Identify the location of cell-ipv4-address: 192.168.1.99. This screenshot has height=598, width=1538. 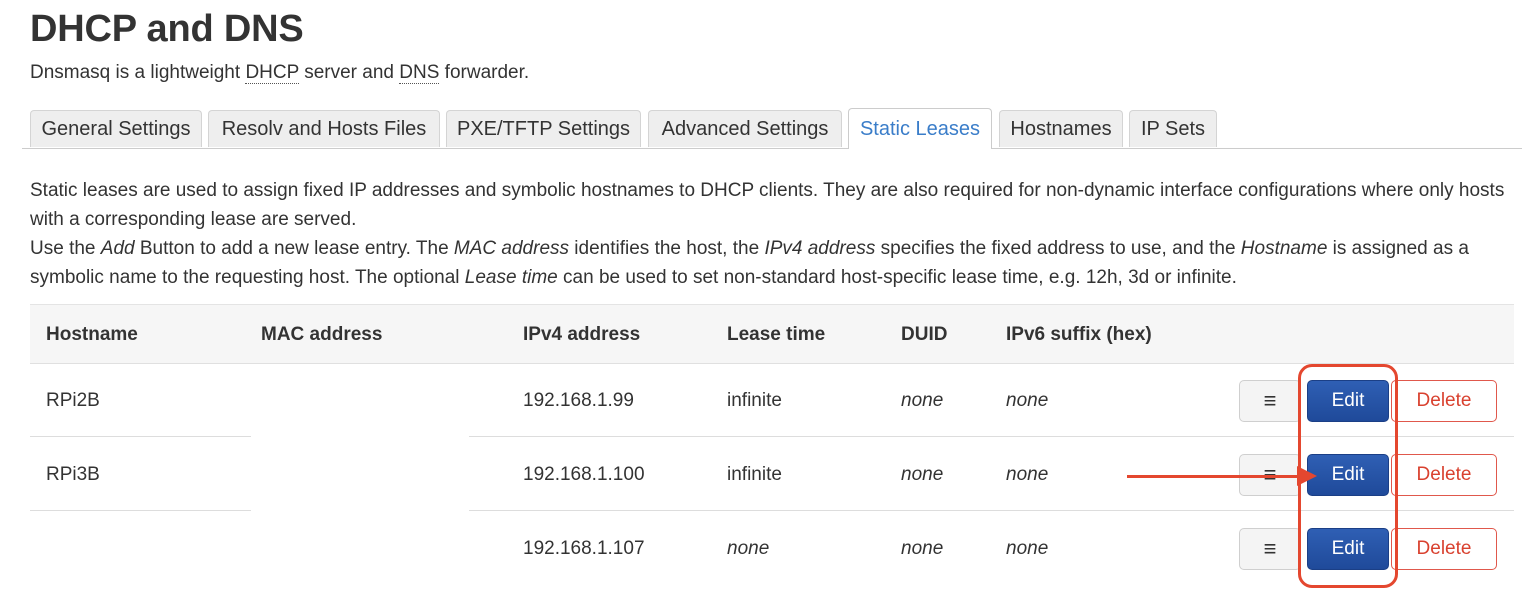
(578, 400).